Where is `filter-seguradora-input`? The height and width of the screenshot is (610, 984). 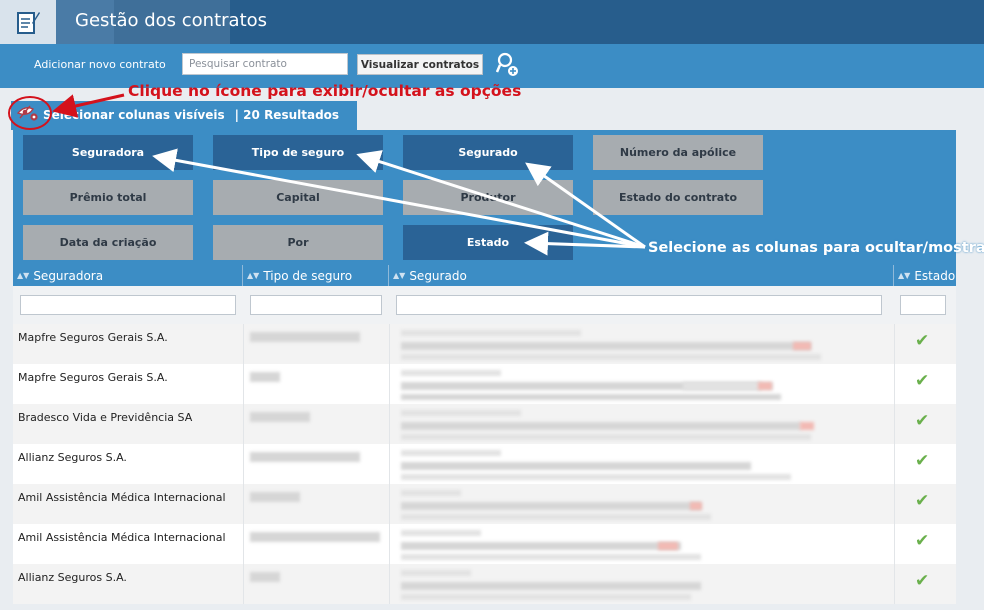 filter-seguradora-input is located at coordinates (128, 305).